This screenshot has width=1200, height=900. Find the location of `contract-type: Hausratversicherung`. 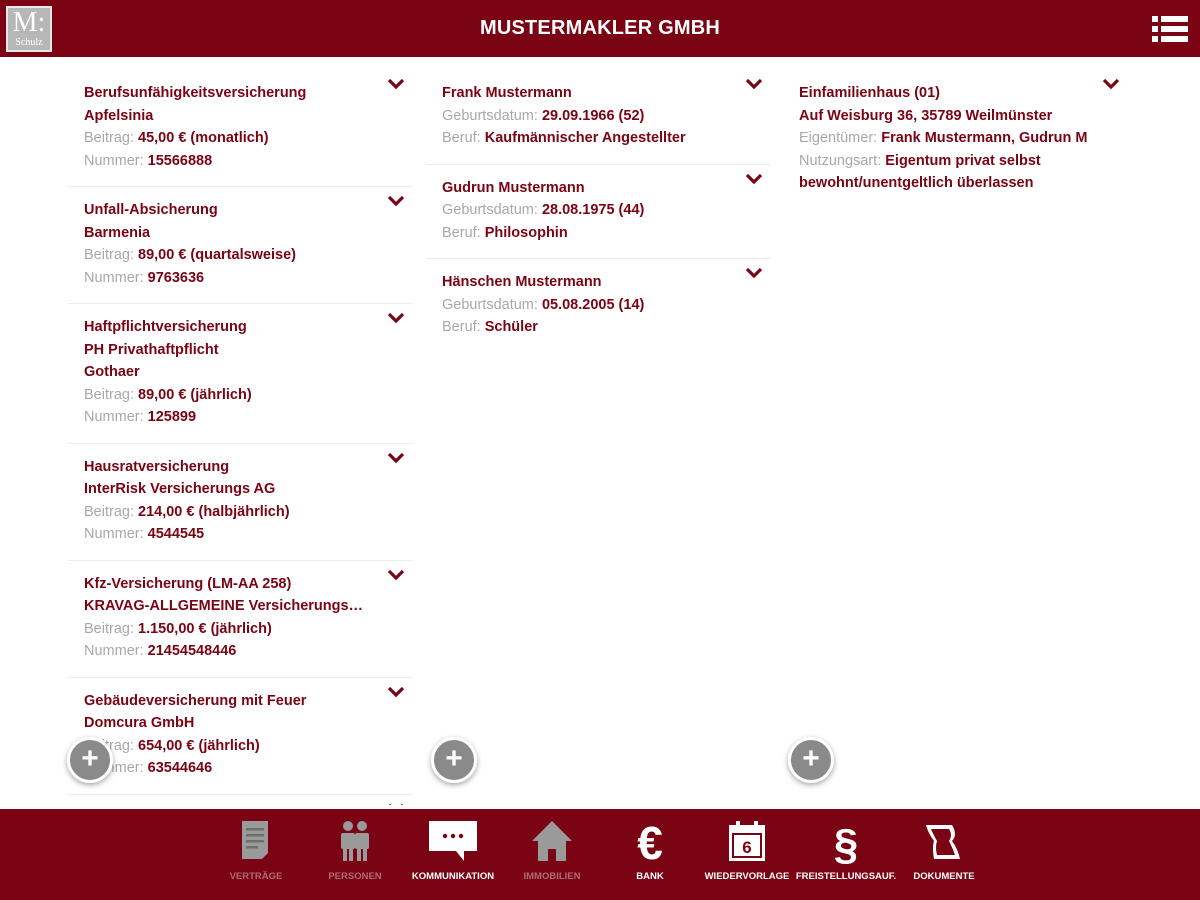

contract-type: Hausratversicherung is located at coordinates (157, 466).